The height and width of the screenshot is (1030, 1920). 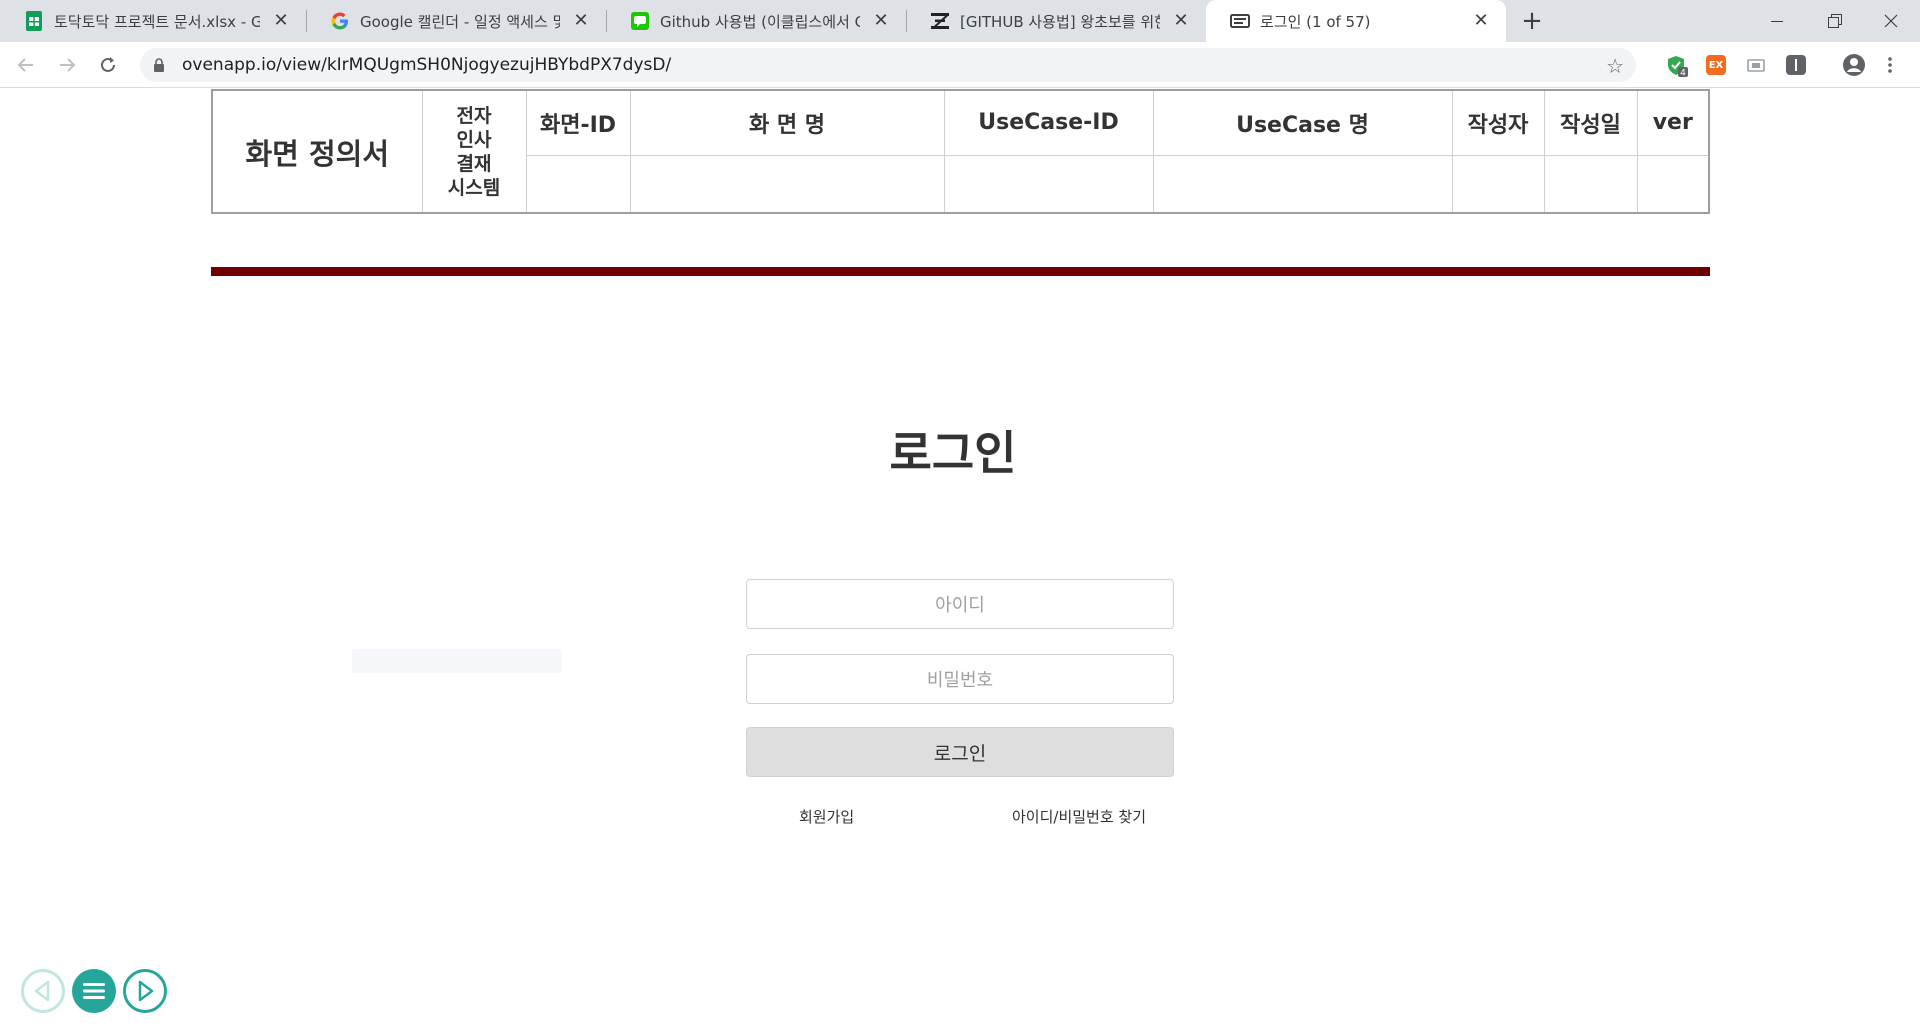 I want to click on z-logo-icon, so click(x=940, y=21).